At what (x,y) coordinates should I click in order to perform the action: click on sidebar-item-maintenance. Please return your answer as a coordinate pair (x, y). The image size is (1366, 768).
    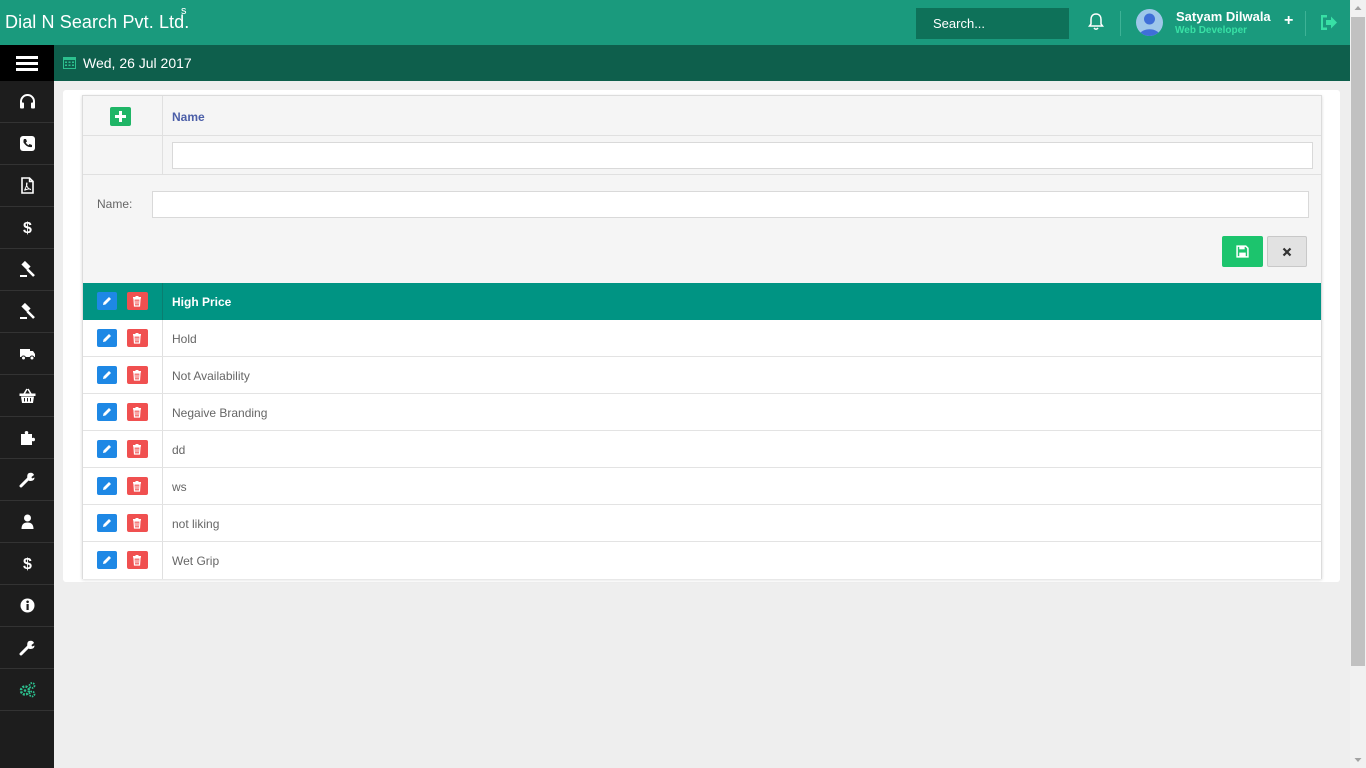
    Looking at the image, I should click on (27, 648).